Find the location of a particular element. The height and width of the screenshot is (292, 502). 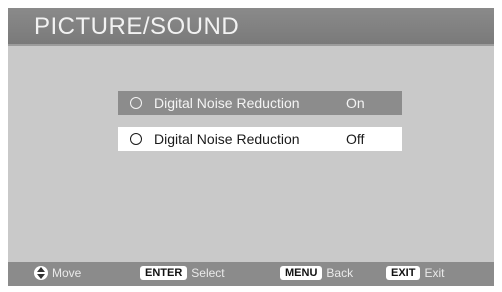

footer-hints: Move ENTER Select MENU Back EXIT Exit is located at coordinates (251, 274).